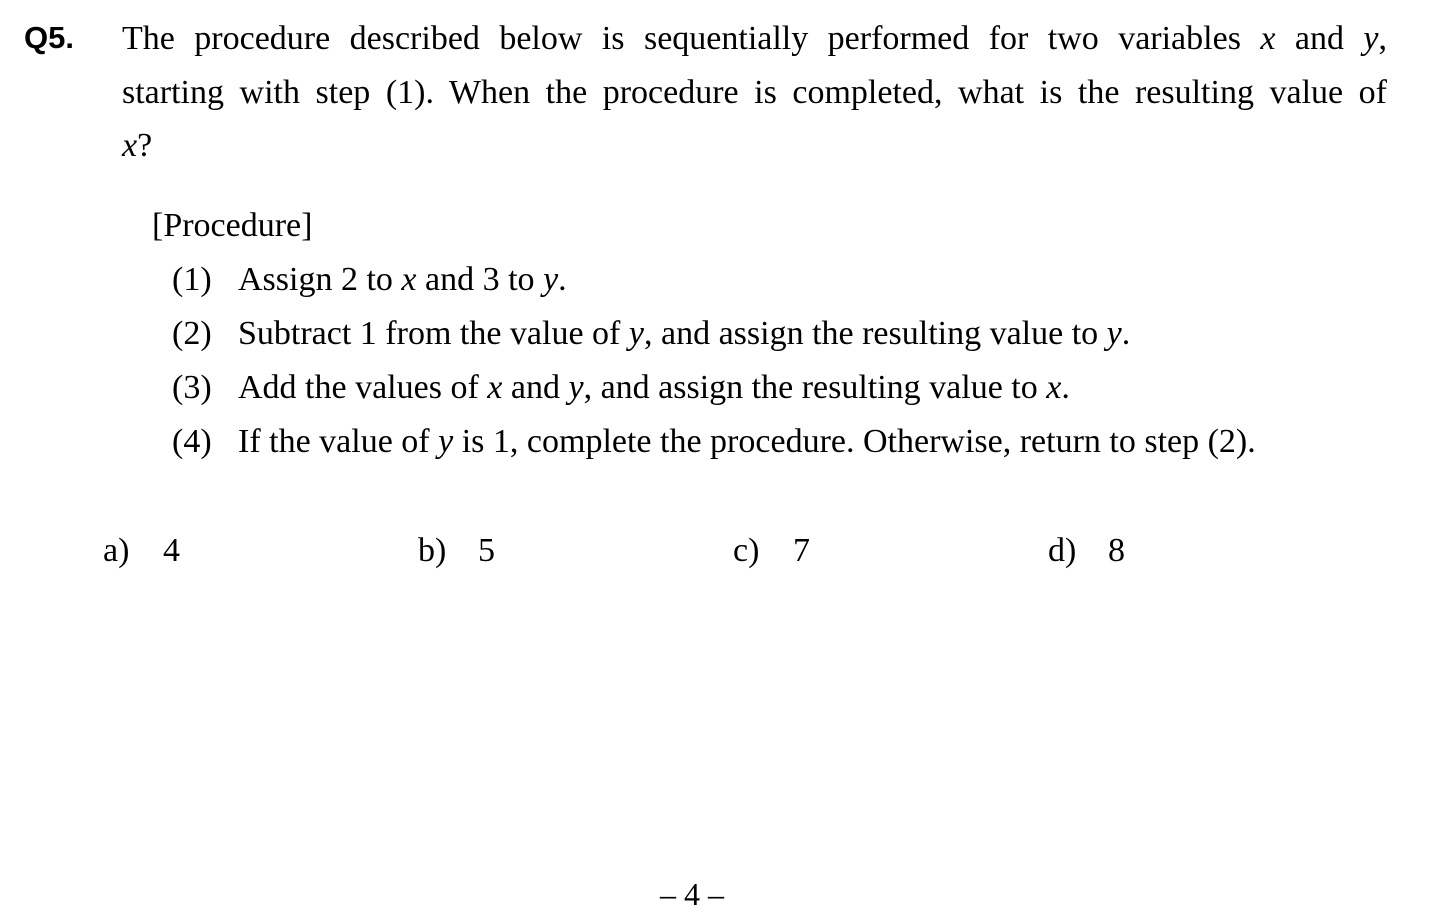 The height and width of the screenshot is (916, 1450). Describe the element at coordinates (320, 279) in the screenshot. I see `step-text-segment: Assign 2 to` at that location.